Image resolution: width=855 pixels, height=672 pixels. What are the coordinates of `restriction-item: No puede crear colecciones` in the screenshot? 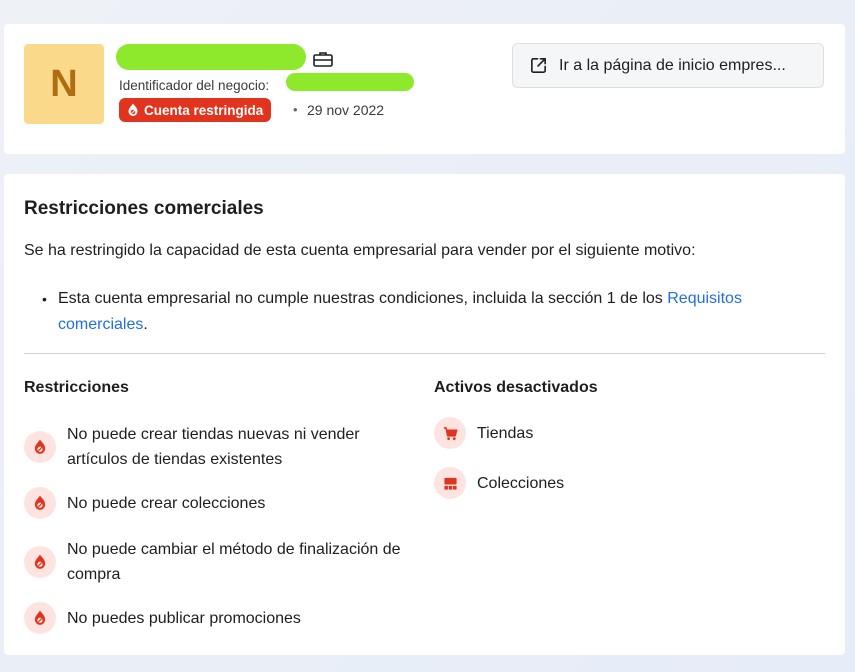 It's located at (214, 503).